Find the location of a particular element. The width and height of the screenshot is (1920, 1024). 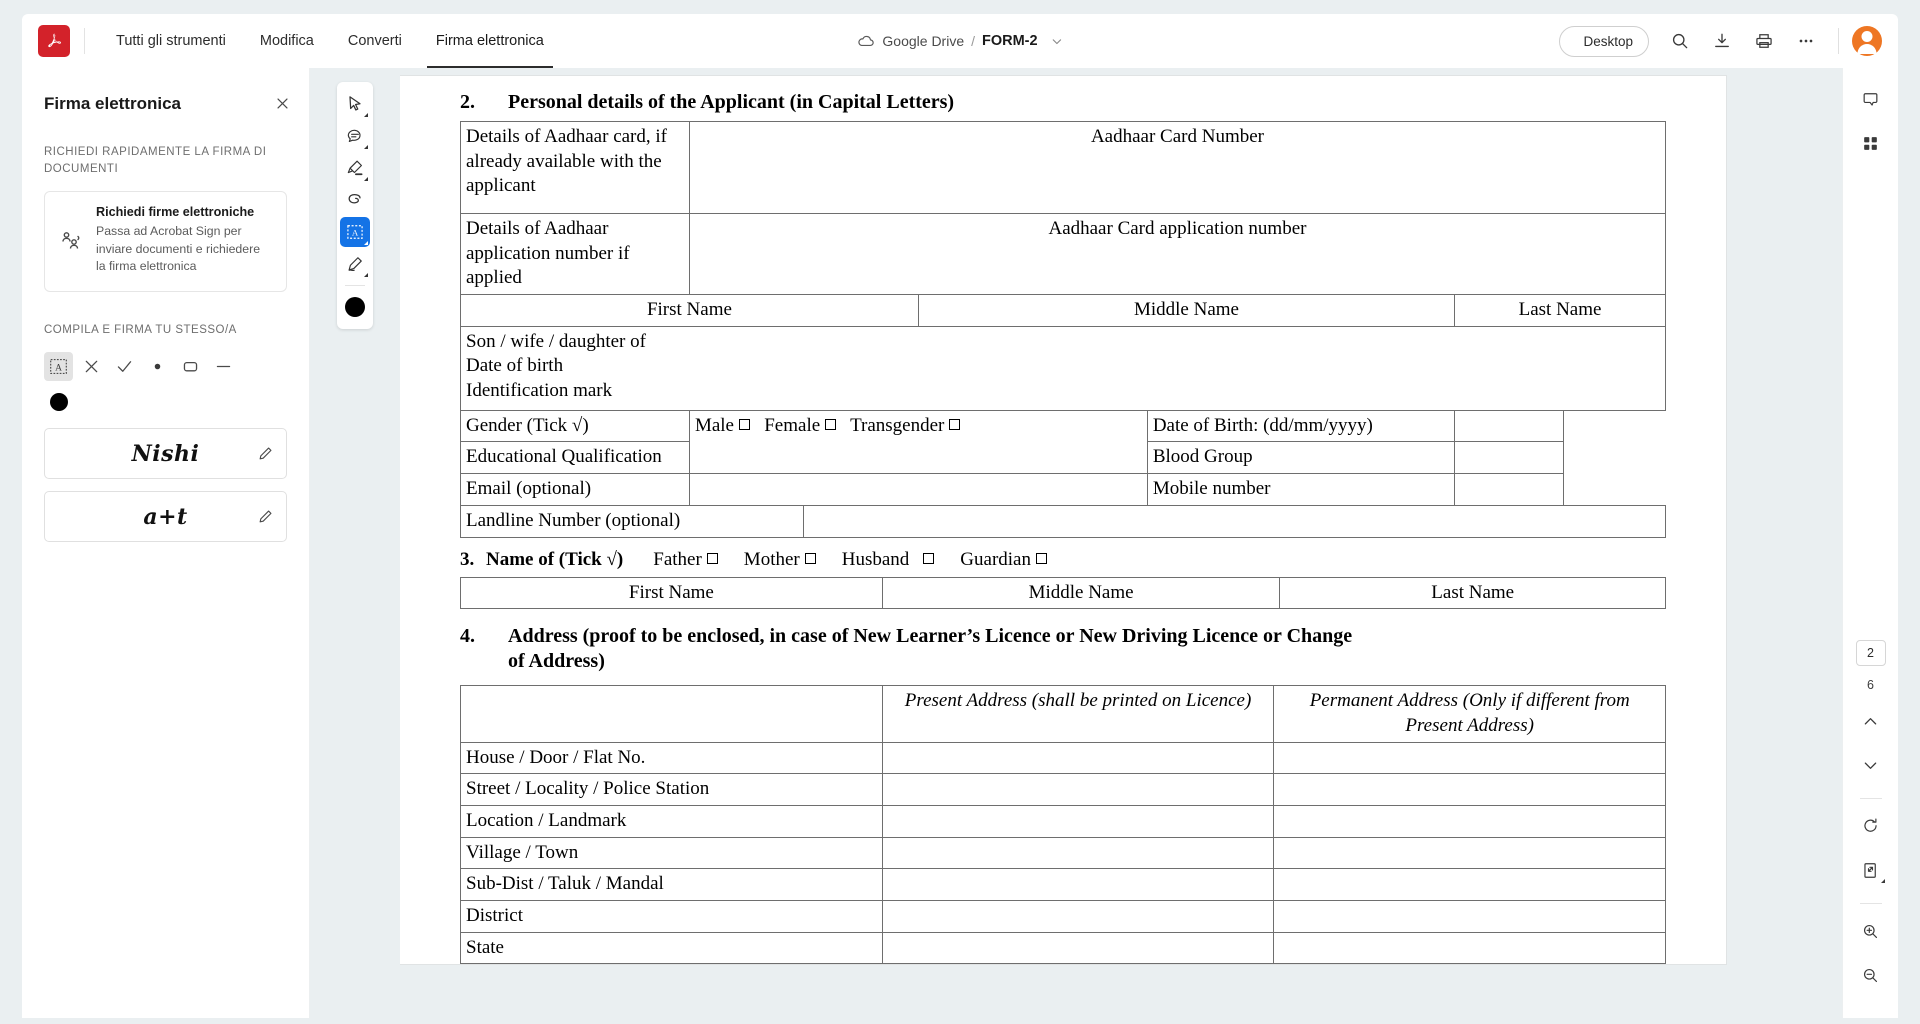

comment-tool is located at coordinates (355, 136).